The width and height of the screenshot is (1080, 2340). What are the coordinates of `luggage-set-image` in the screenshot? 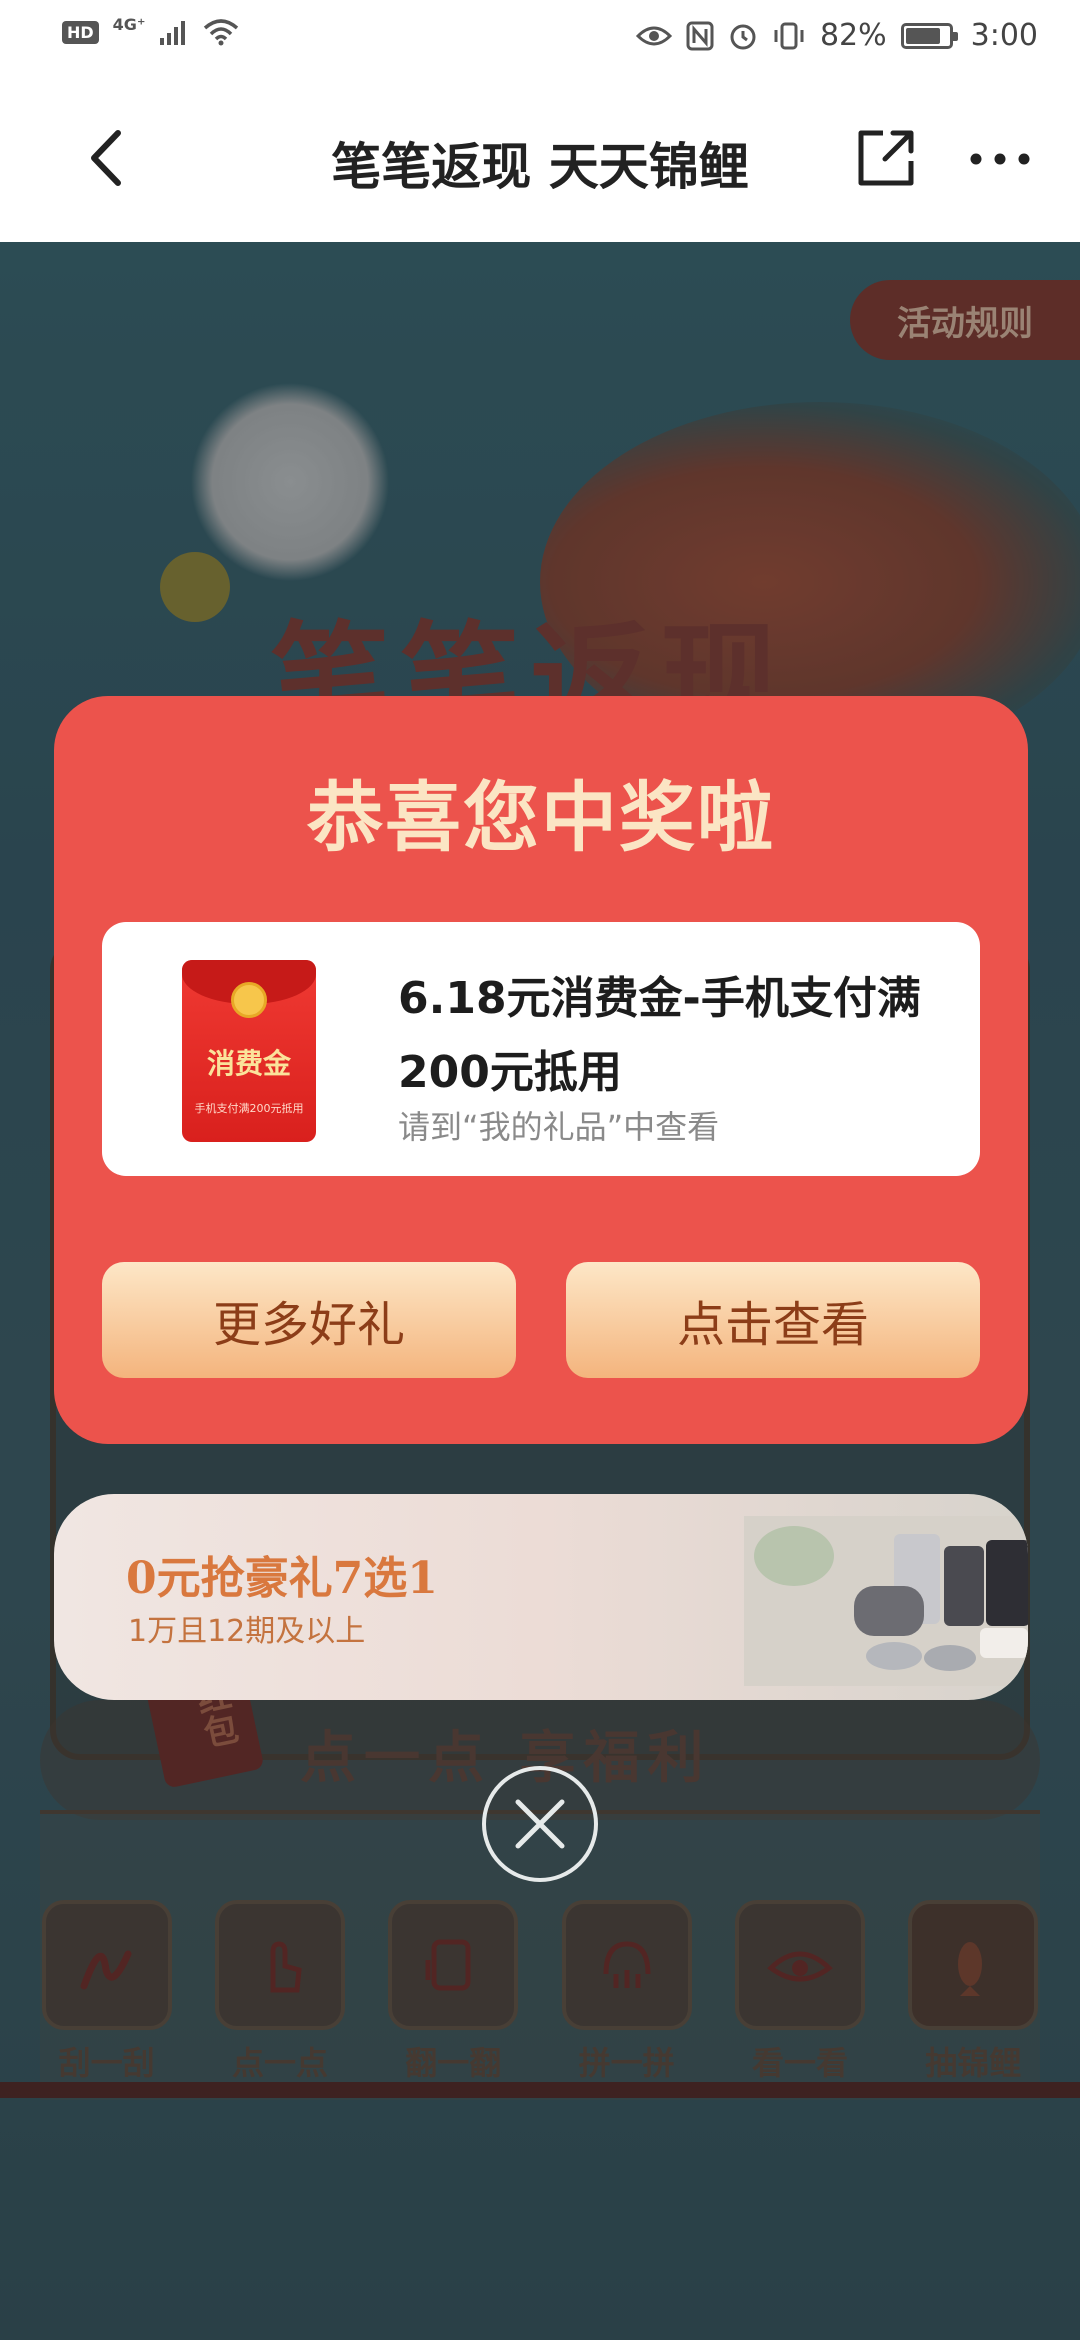 It's located at (886, 1601).